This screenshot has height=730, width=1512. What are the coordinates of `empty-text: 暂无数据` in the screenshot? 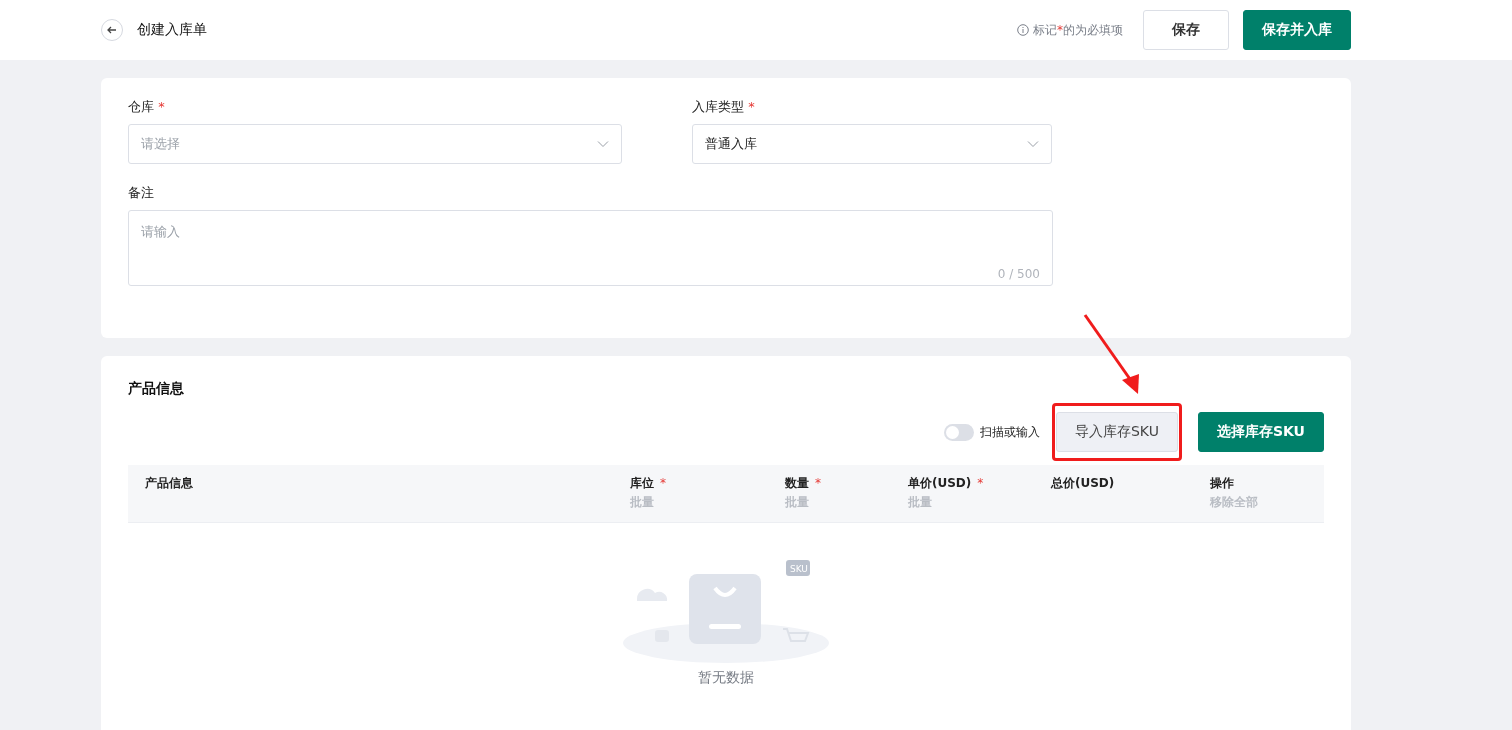 It's located at (726, 678).